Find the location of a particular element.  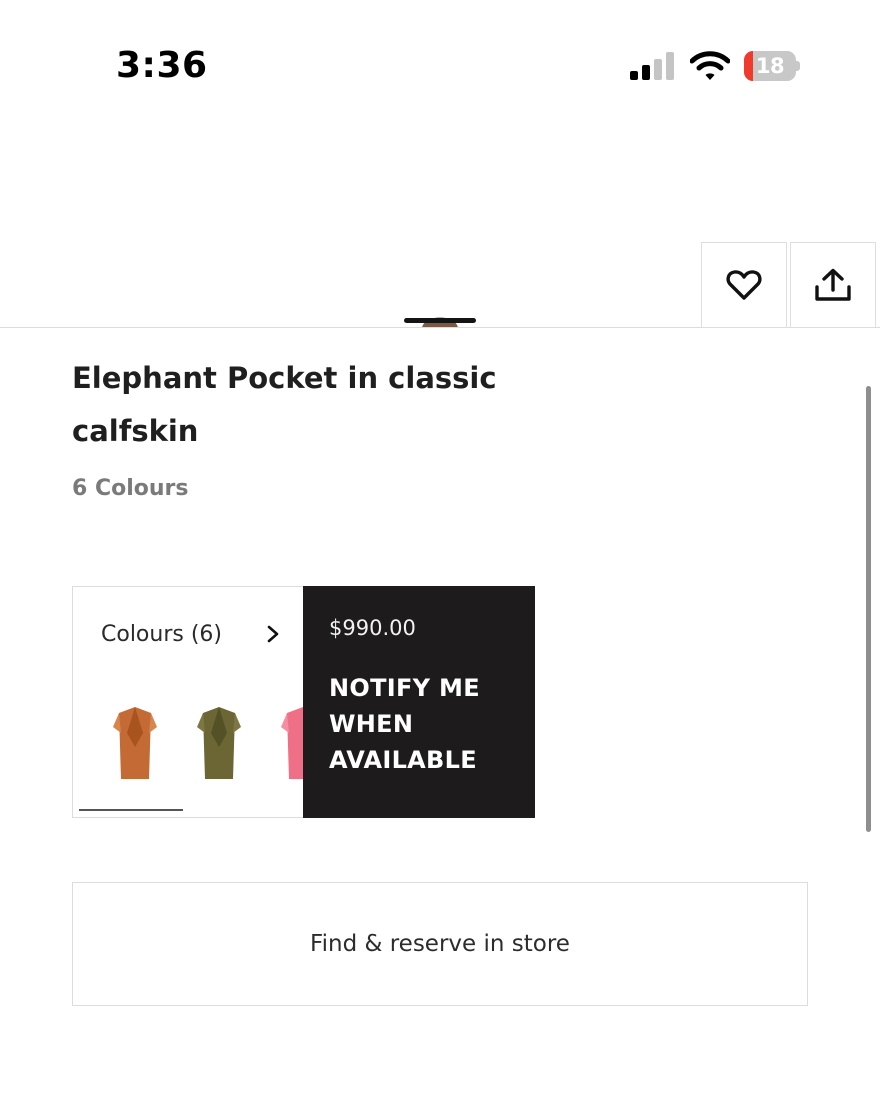

colours-card: Colours (6) is located at coordinates (188, 702).